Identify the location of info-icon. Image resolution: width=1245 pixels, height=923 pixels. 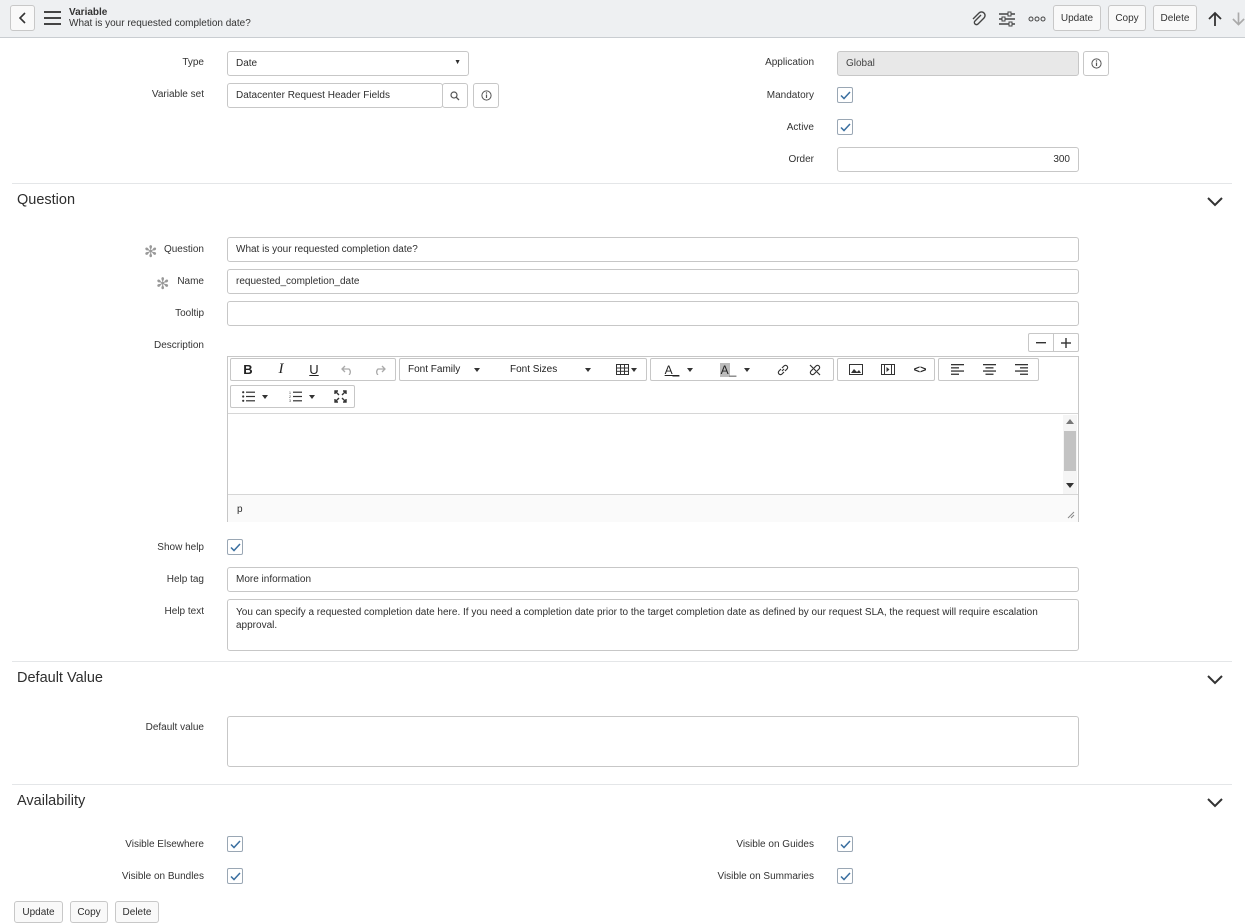
(1096, 63).